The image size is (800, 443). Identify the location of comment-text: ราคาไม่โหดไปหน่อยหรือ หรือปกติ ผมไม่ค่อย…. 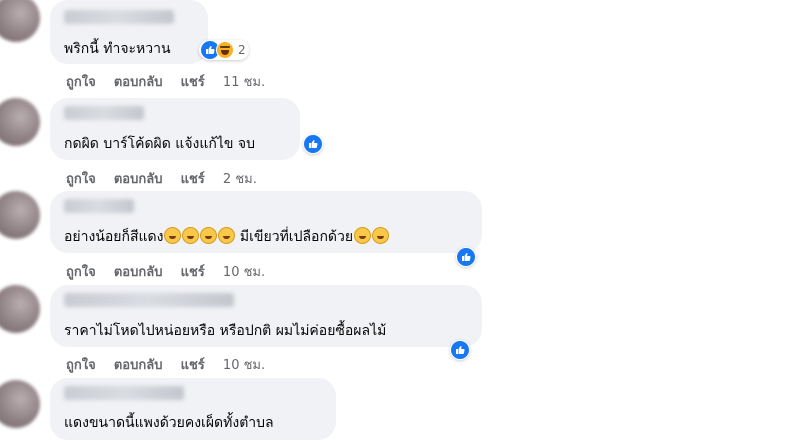
(225, 331).